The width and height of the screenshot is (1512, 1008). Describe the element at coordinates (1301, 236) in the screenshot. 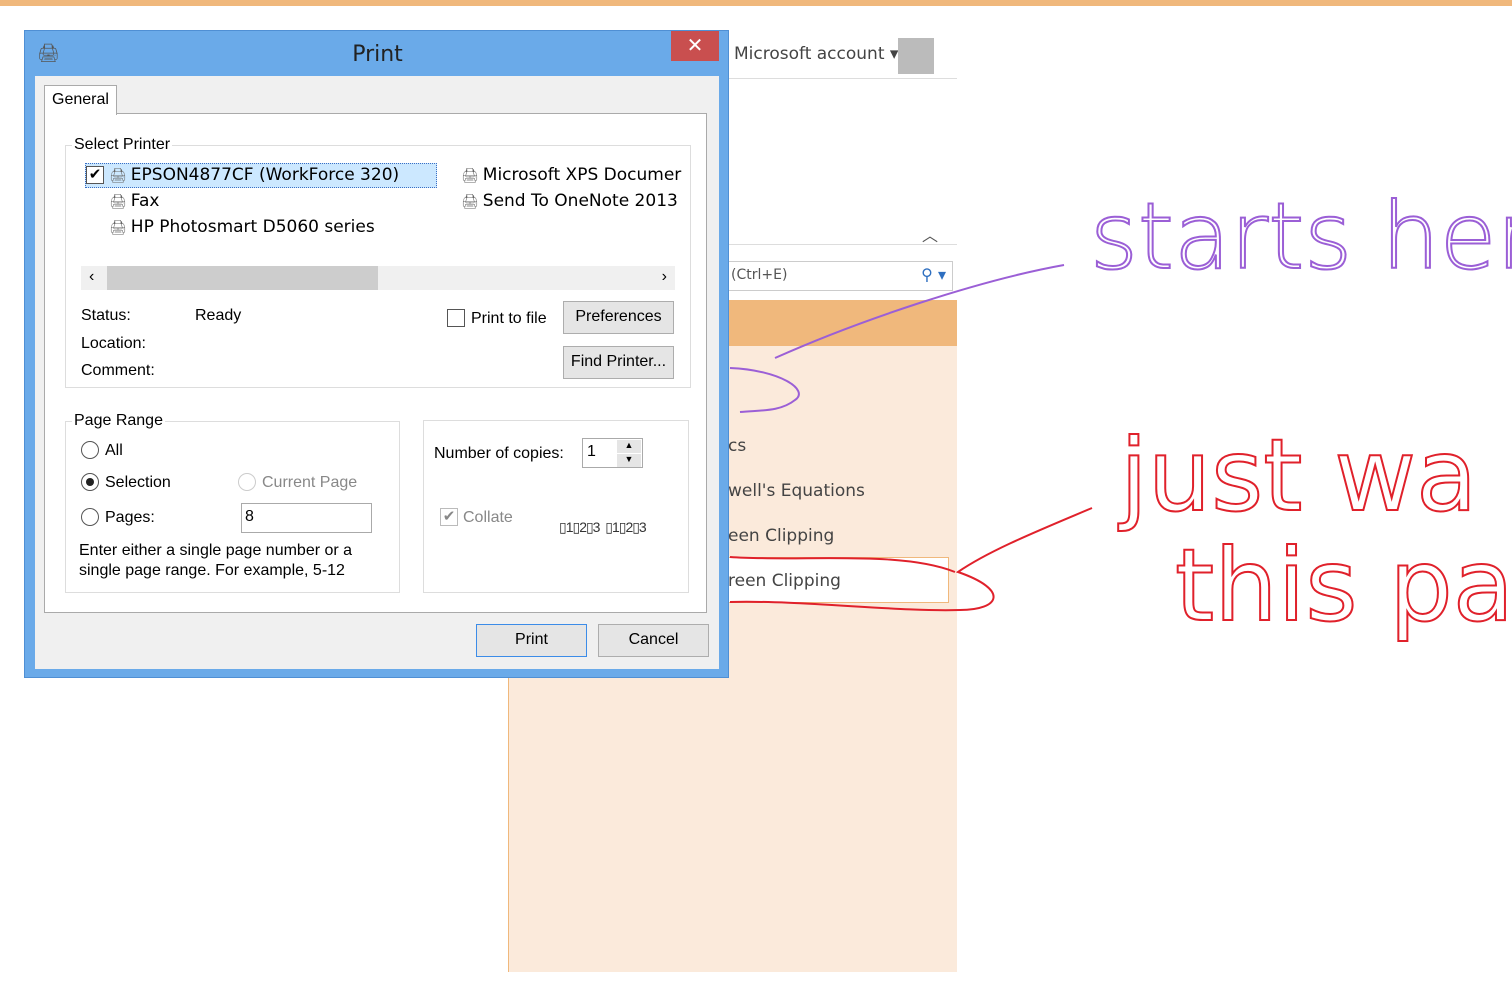

I see `ink-annotation: starts here` at that location.